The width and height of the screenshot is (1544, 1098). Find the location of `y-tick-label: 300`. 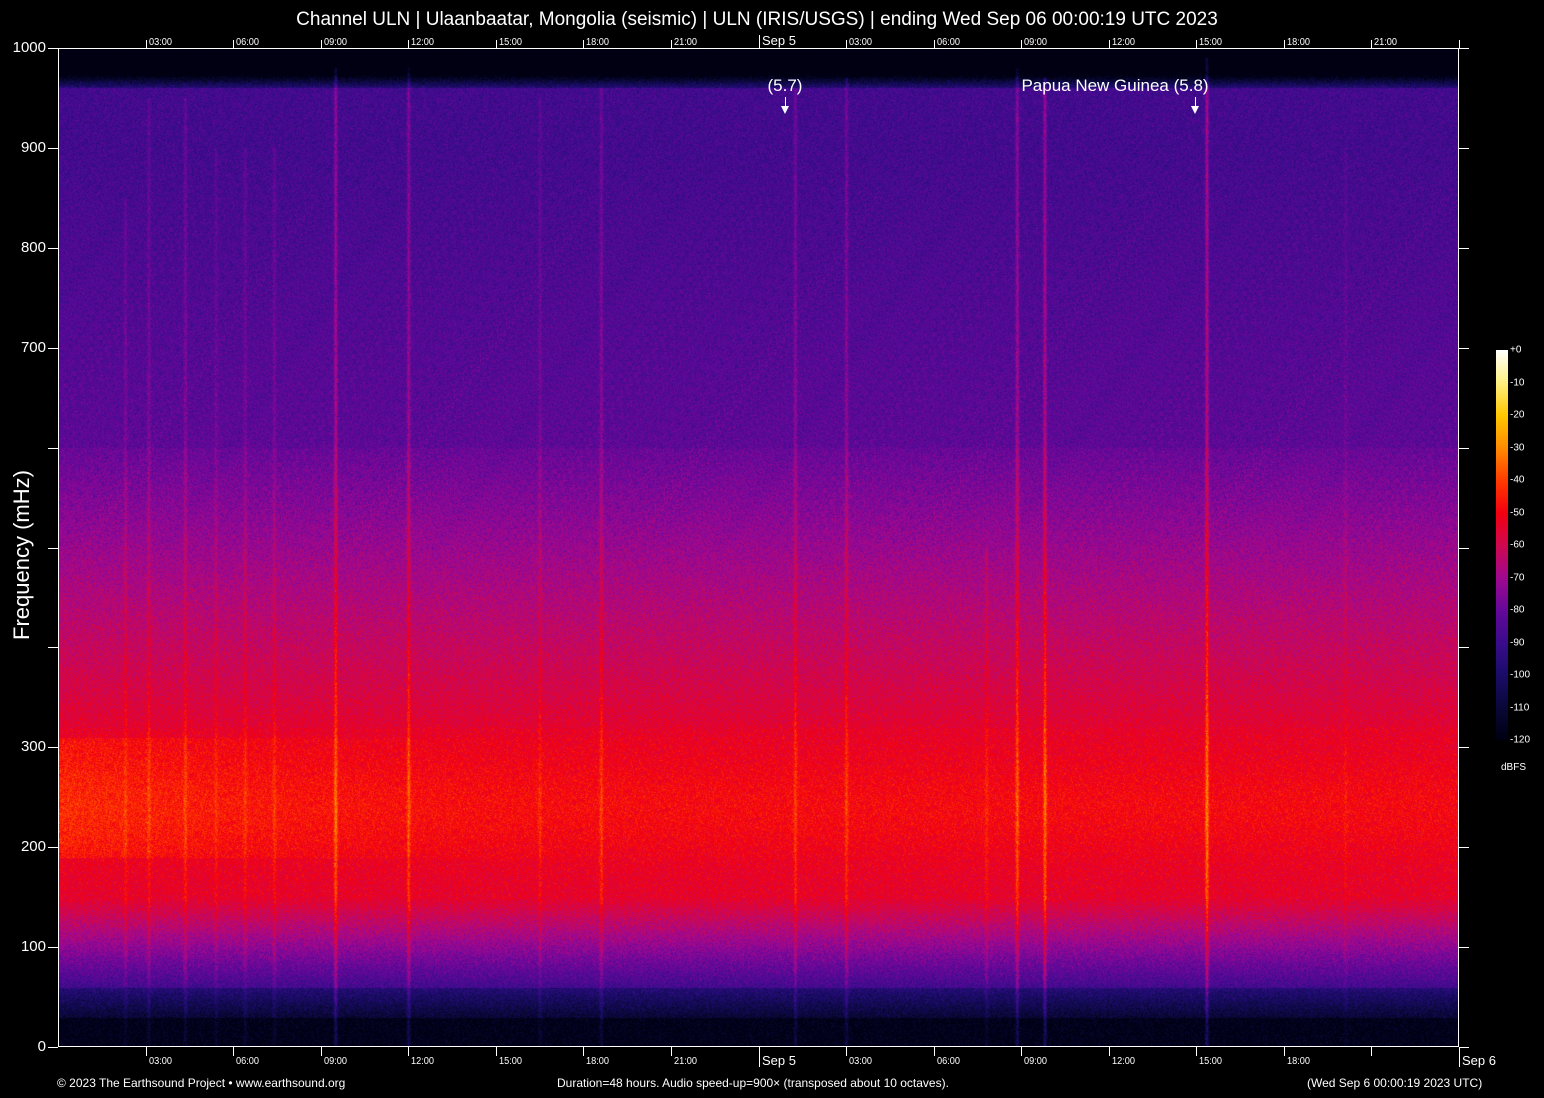

y-tick-label: 300 is located at coordinates (33, 746).